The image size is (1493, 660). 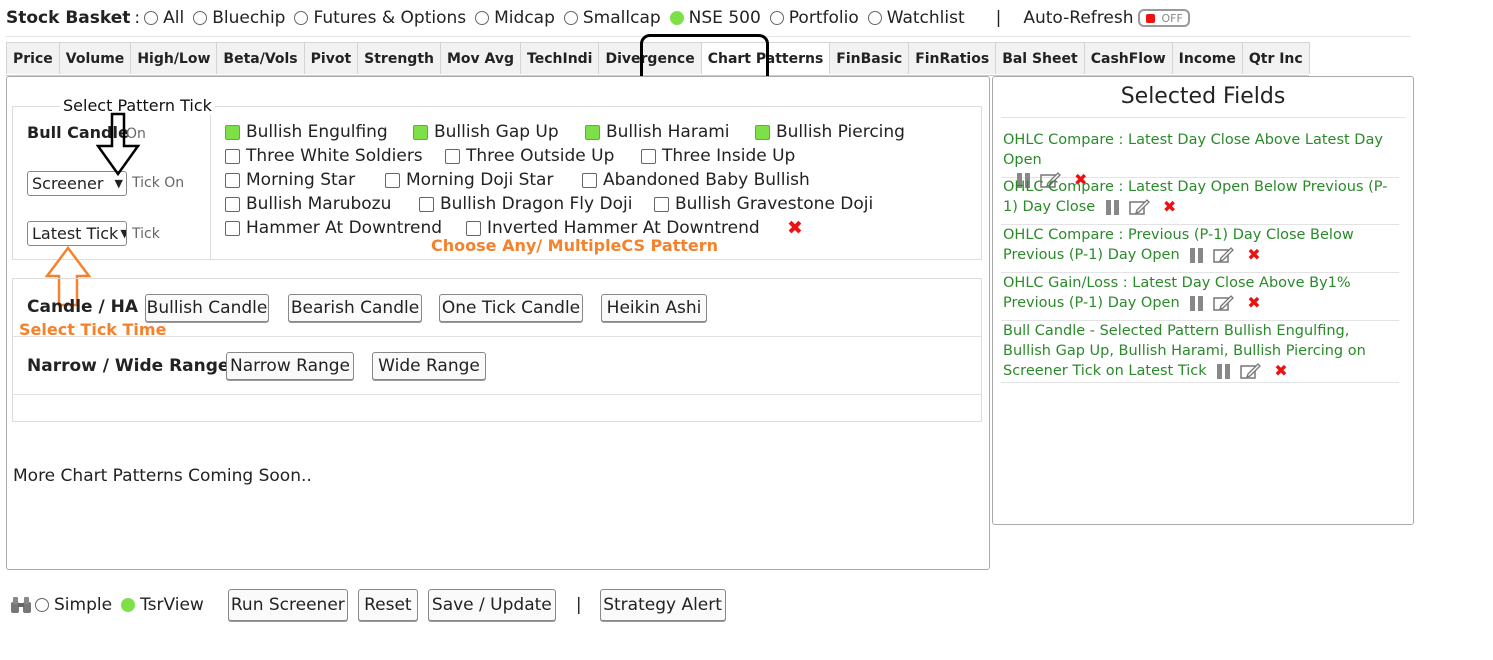 I want to click on candle-ha-label: Candle / HA :, so click(x=89, y=307).